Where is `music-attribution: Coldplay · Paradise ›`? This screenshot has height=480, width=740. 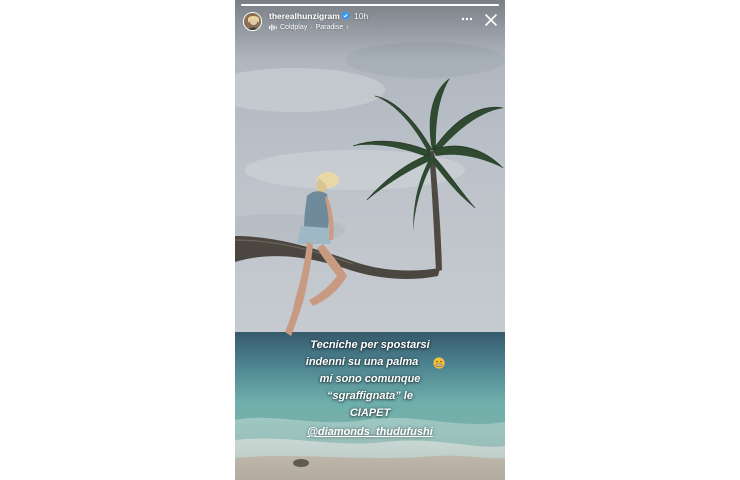 music-attribution: Coldplay · Paradise › is located at coordinates (309, 27).